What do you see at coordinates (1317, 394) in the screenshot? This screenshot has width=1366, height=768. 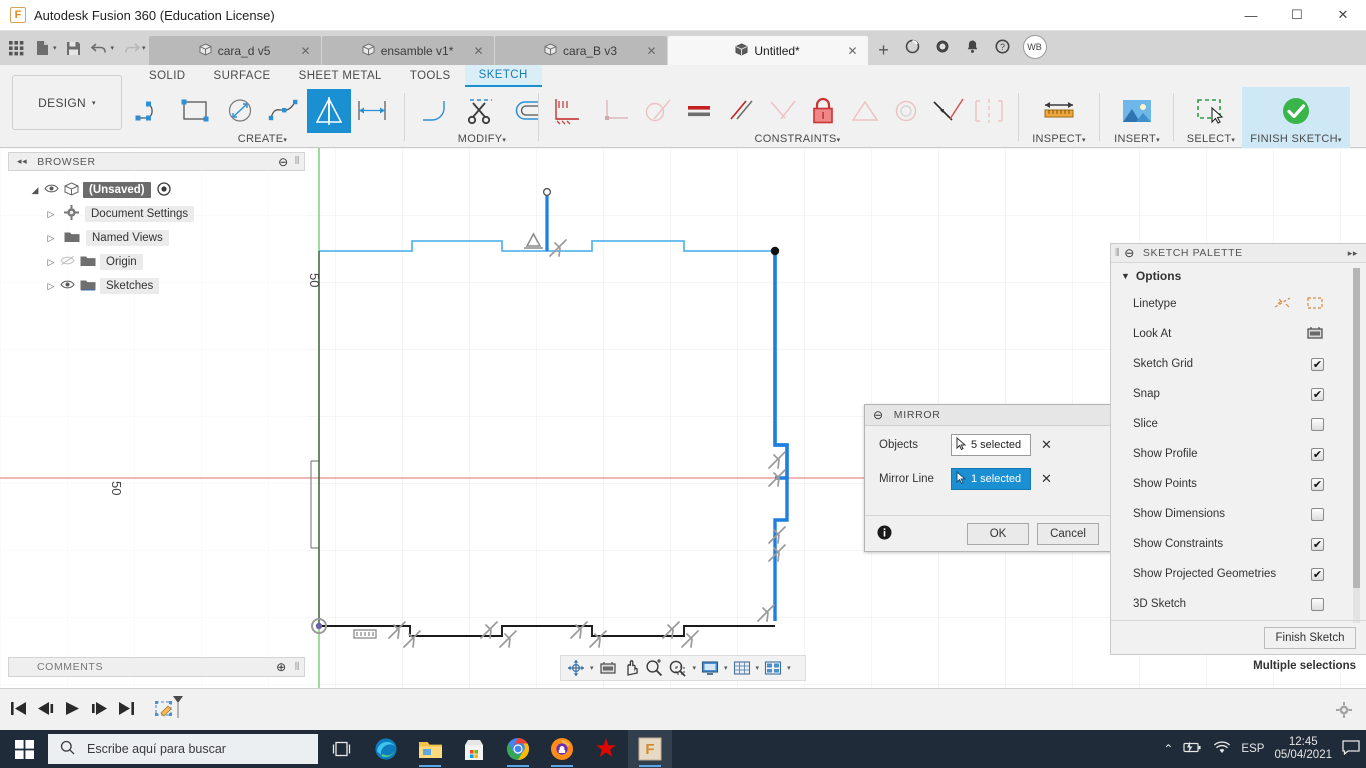 I see `snap-checkbox: ✔` at bounding box center [1317, 394].